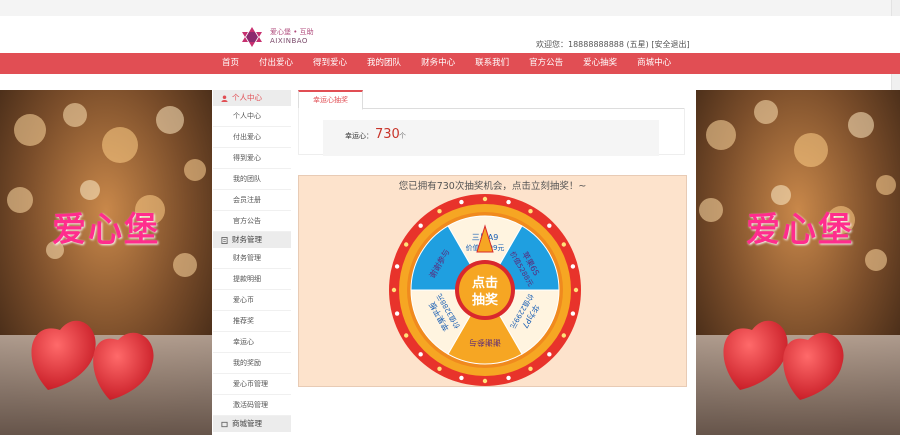 The height and width of the screenshot is (435, 900). What do you see at coordinates (276, 63) in the screenshot?
I see `nav-give-love: 付出爱心` at bounding box center [276, 63].